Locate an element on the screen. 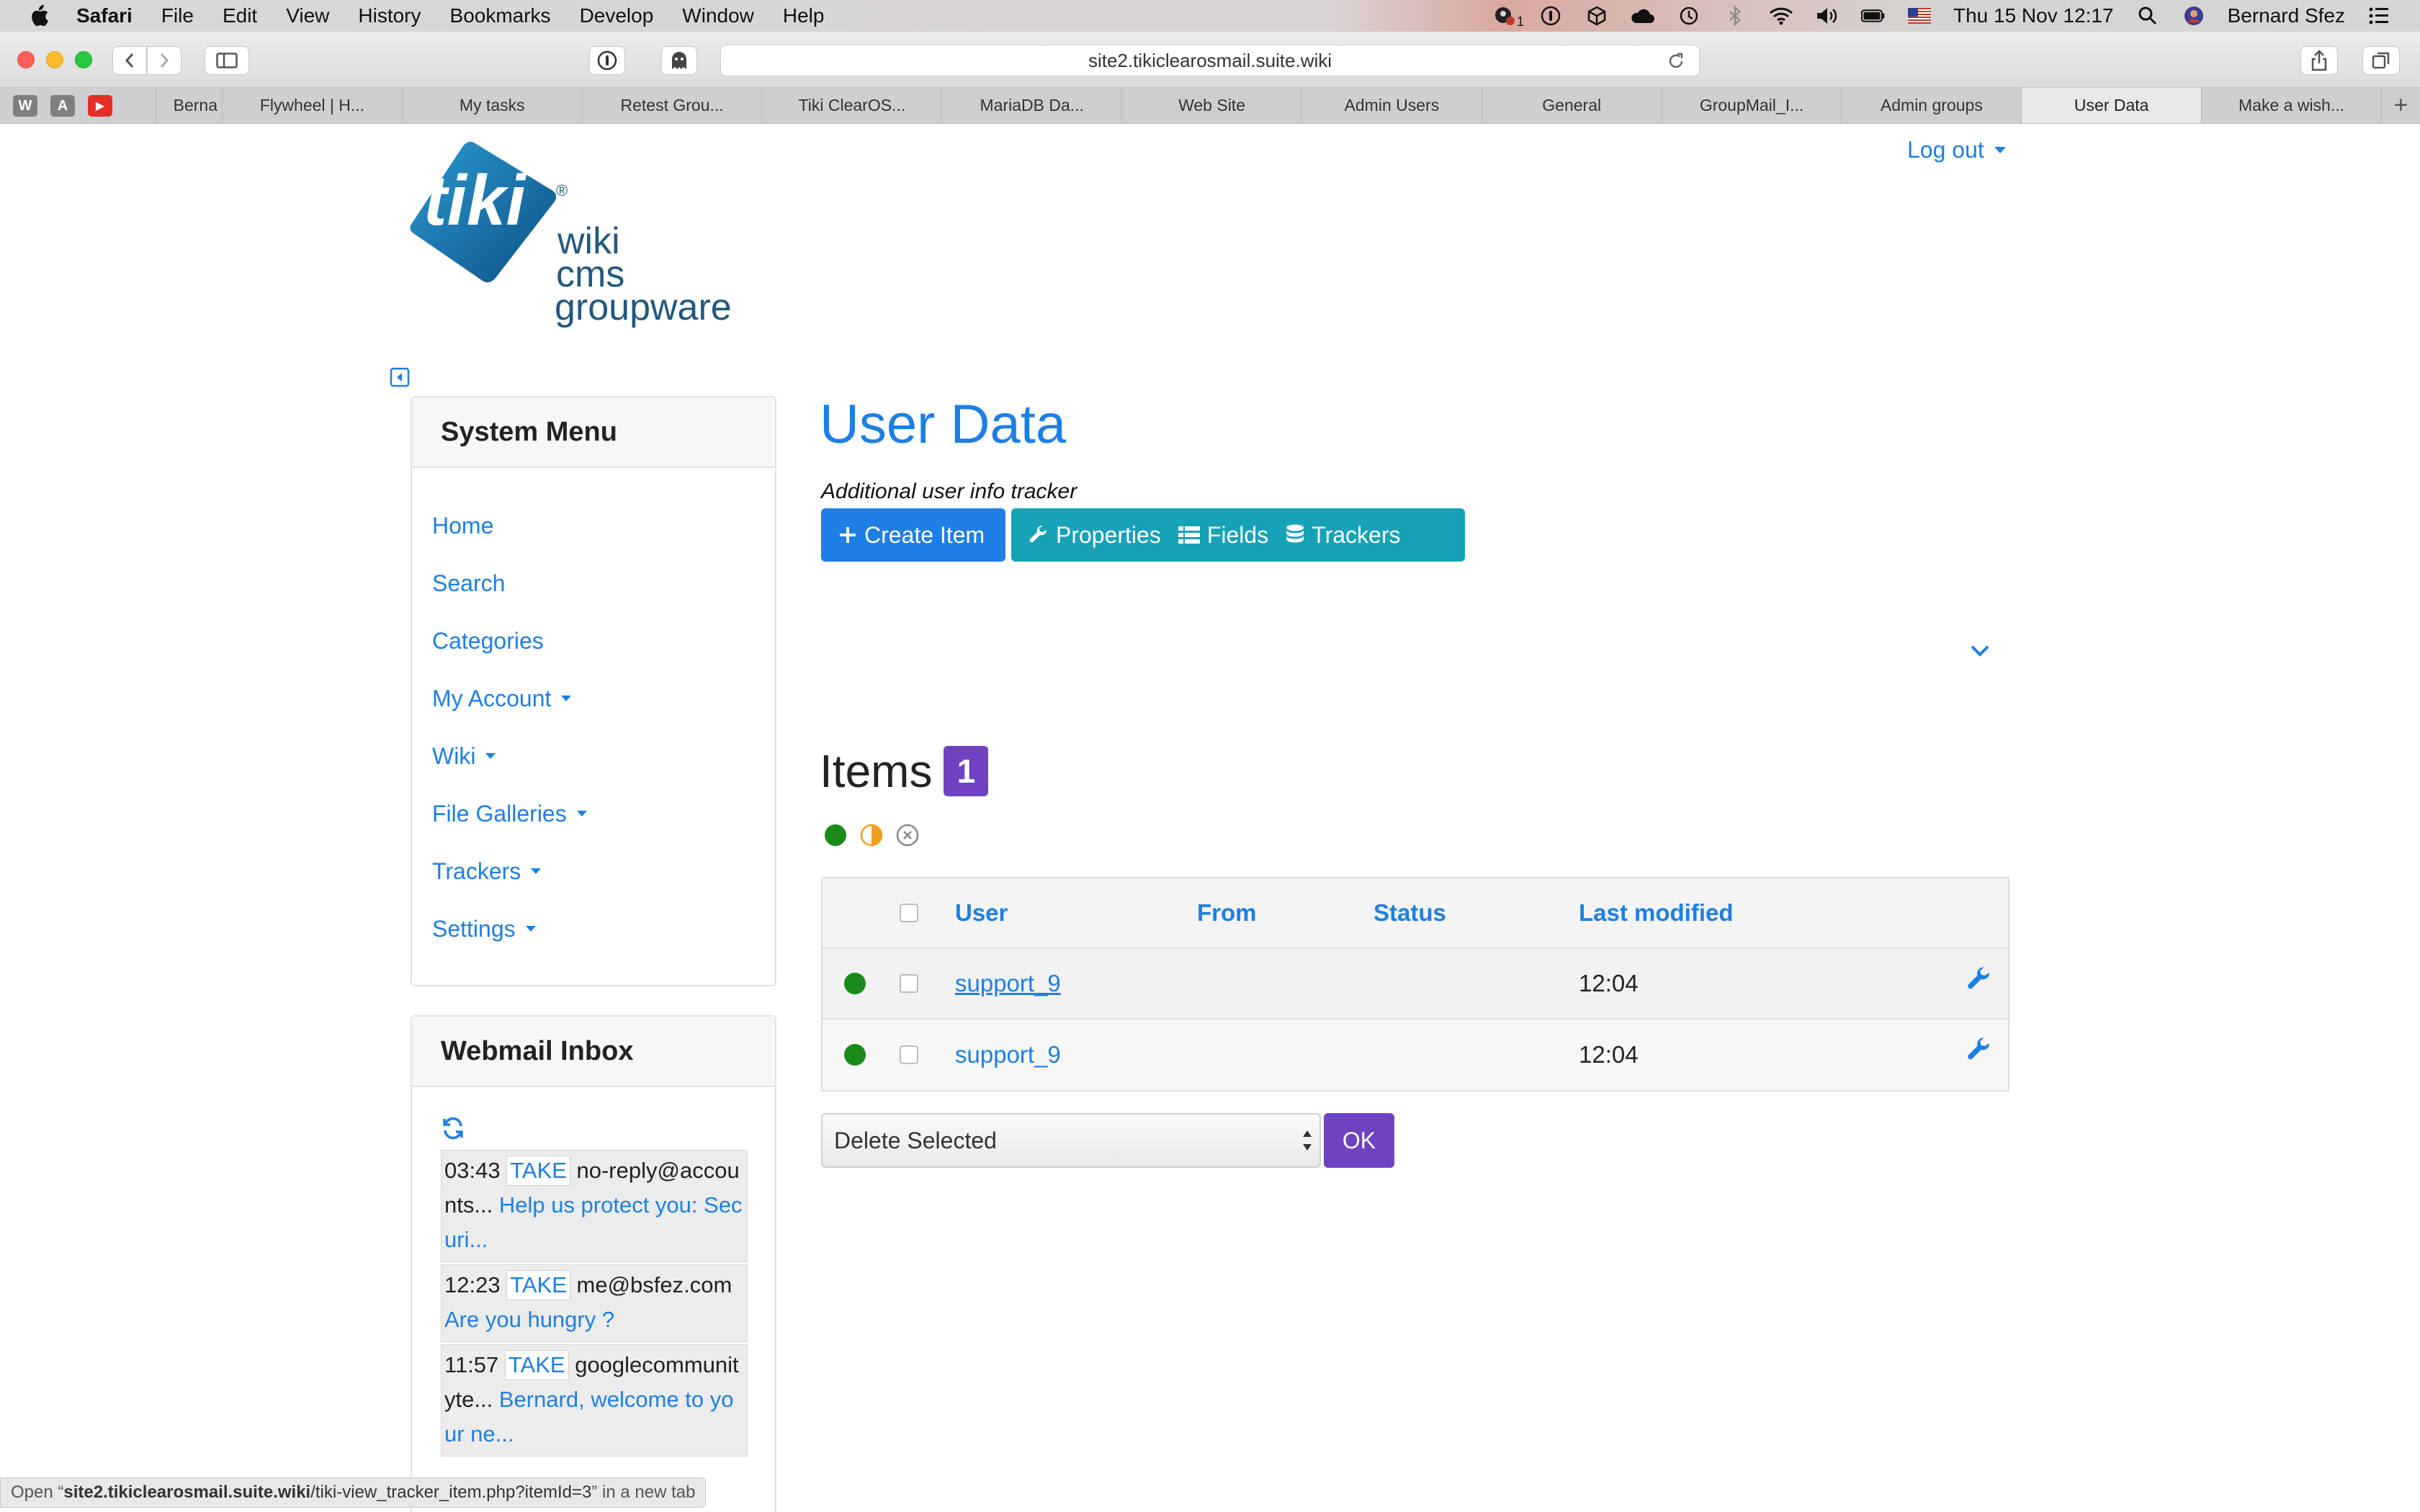 This screenshot has height=1512, width=2420. bluetooth-icon is located at coordinates (1735, 16).